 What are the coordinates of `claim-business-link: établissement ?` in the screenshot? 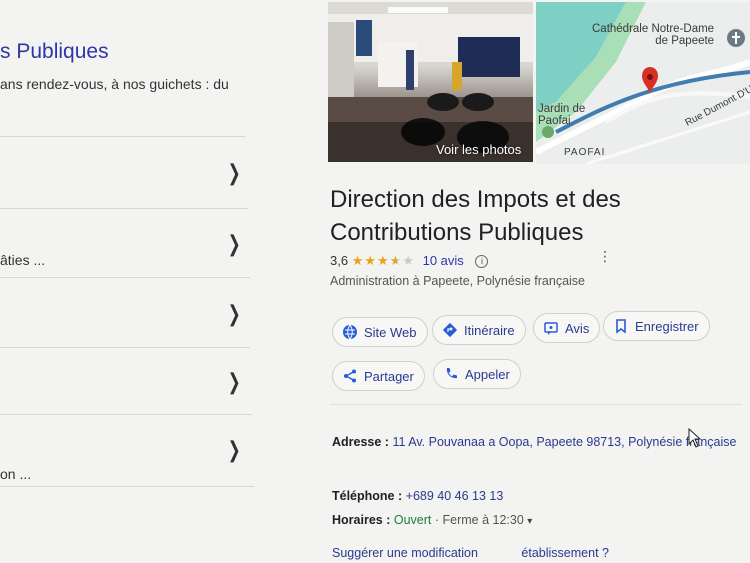 It's located at (565, 553).